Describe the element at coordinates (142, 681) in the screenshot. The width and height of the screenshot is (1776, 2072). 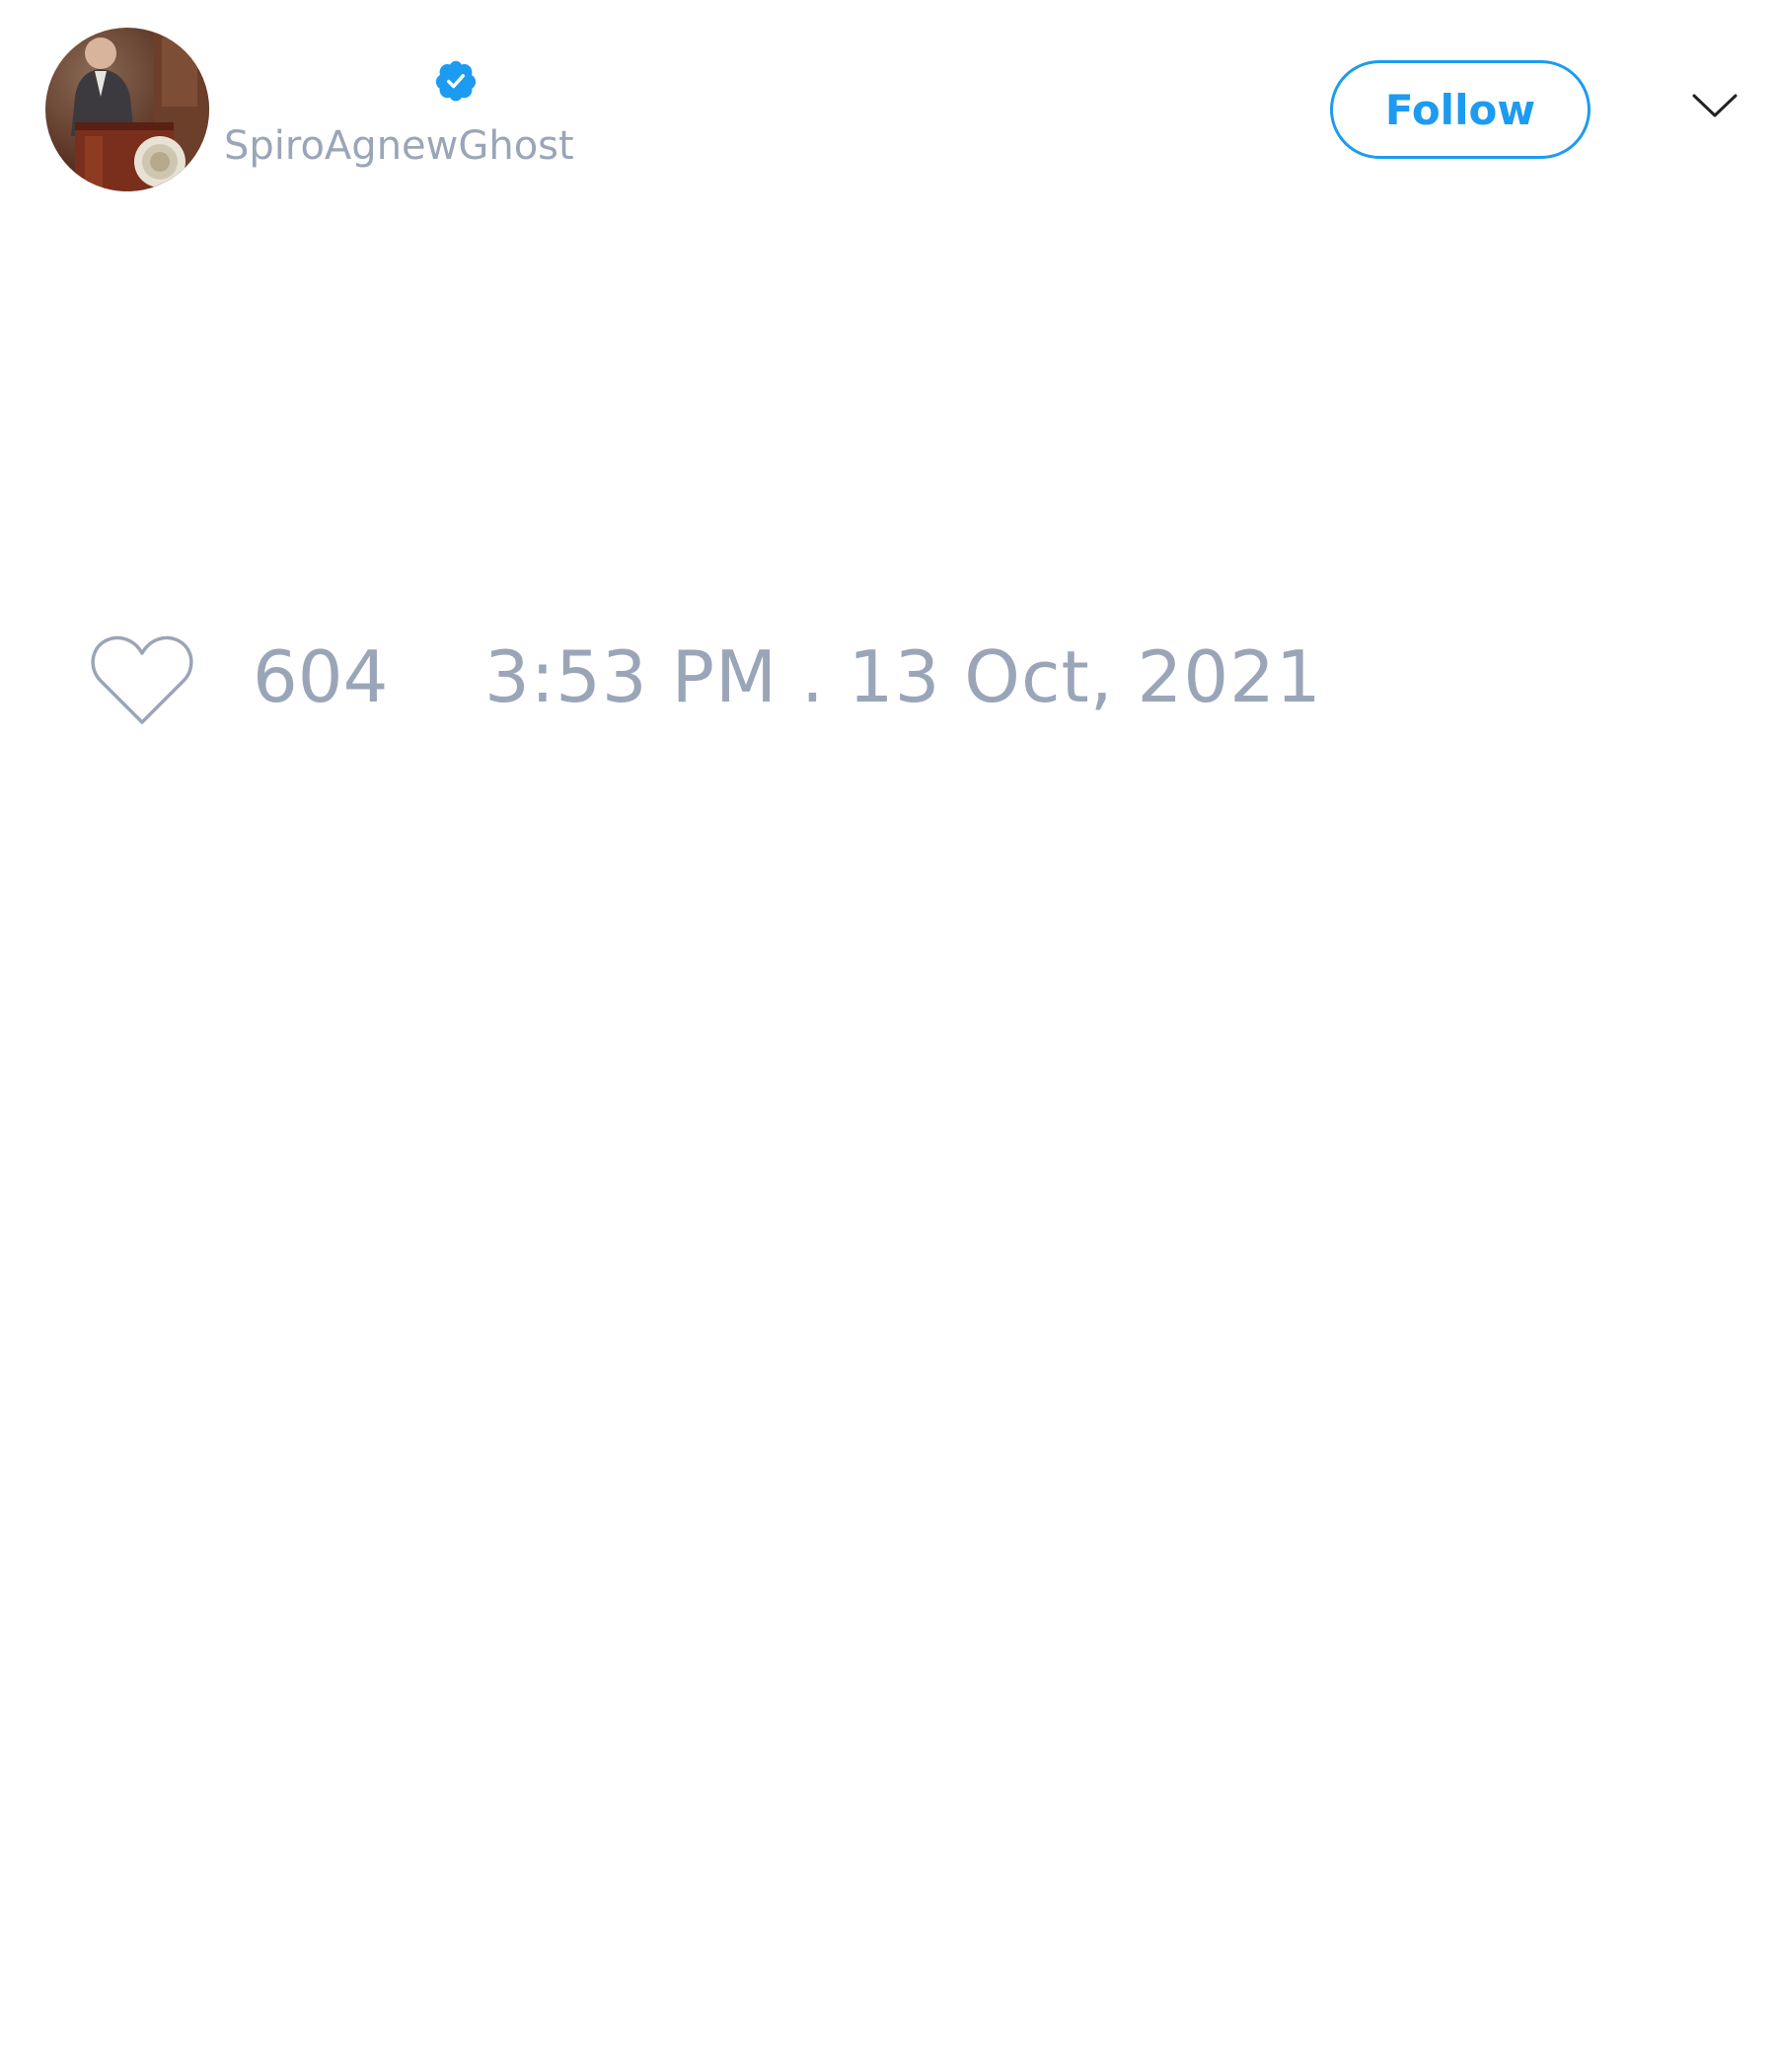
I see `heart-icon` at that location.